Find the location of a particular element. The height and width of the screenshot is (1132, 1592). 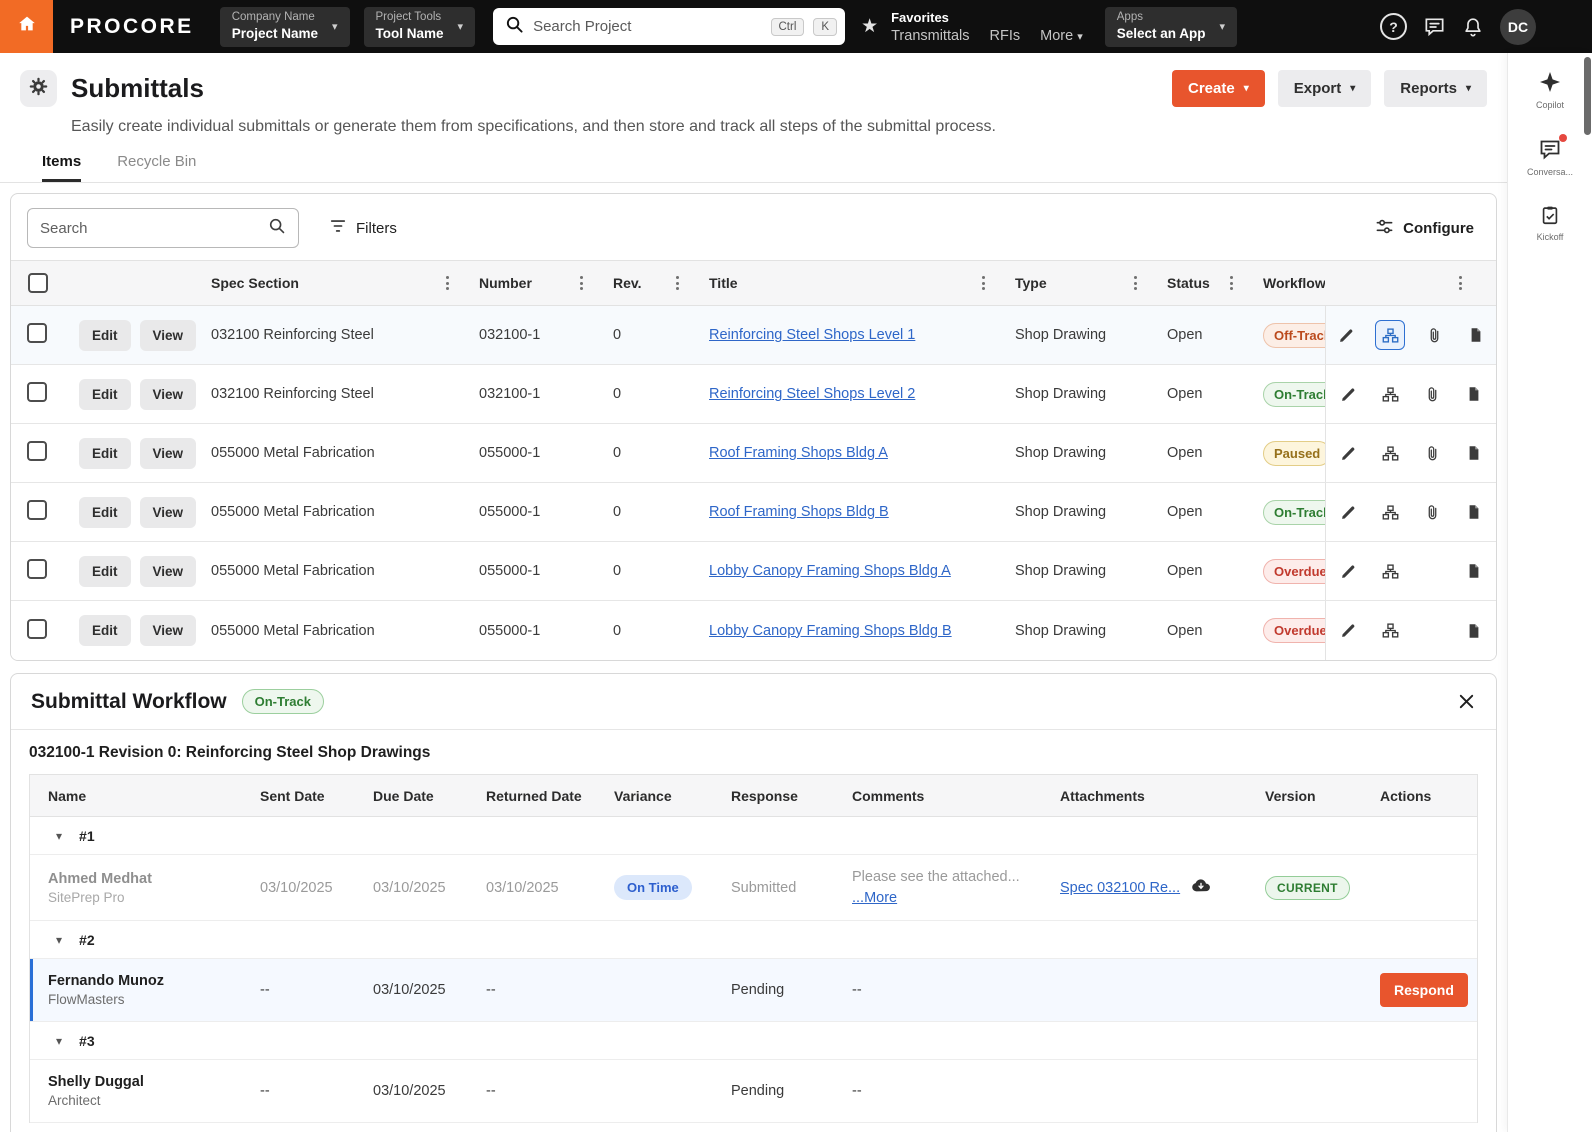

wf-column-due-date: Due Date is located at coordinates (403, 795).